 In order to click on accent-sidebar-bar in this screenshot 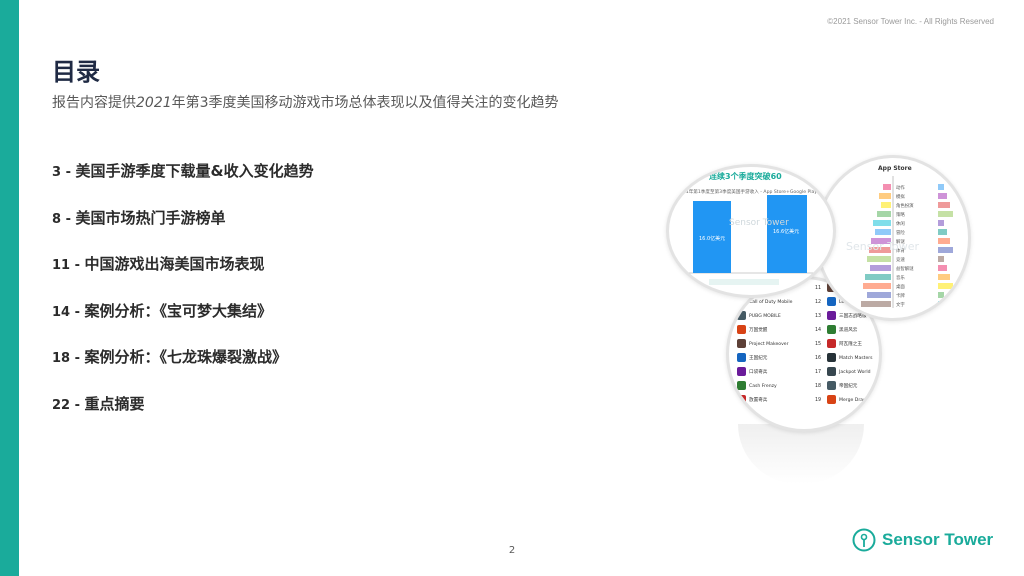, I will do `click(9, 288)`.